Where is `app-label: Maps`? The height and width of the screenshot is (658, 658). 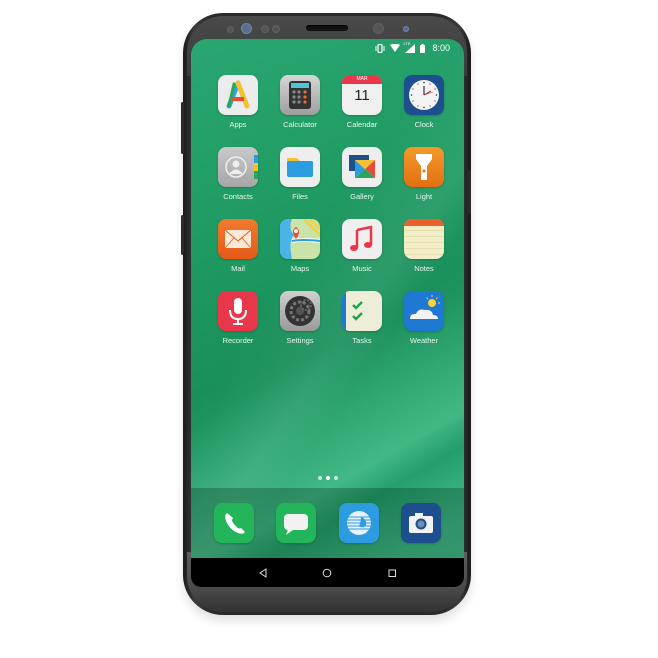 app-label: Maps is located at coordinates (300, 268).